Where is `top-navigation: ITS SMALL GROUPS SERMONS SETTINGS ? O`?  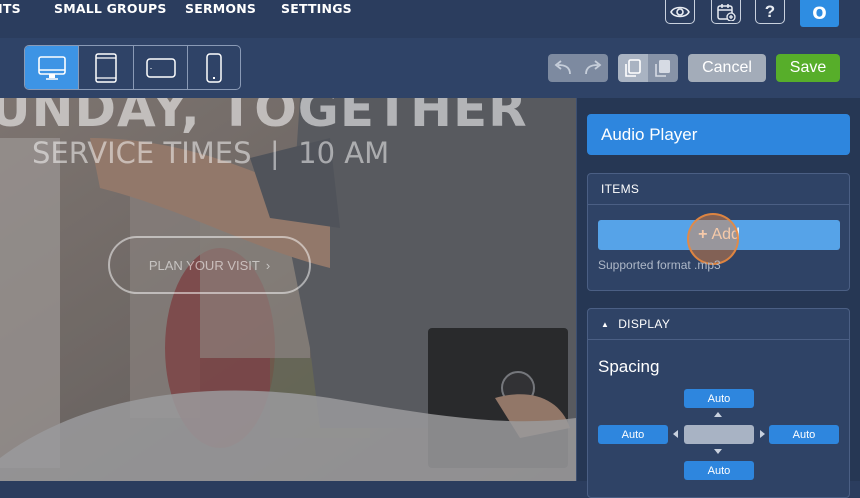
top-navigation: ITS SMALL GROUPS SERMONS SETTINGS ? O is located at coordinates (430, 19).